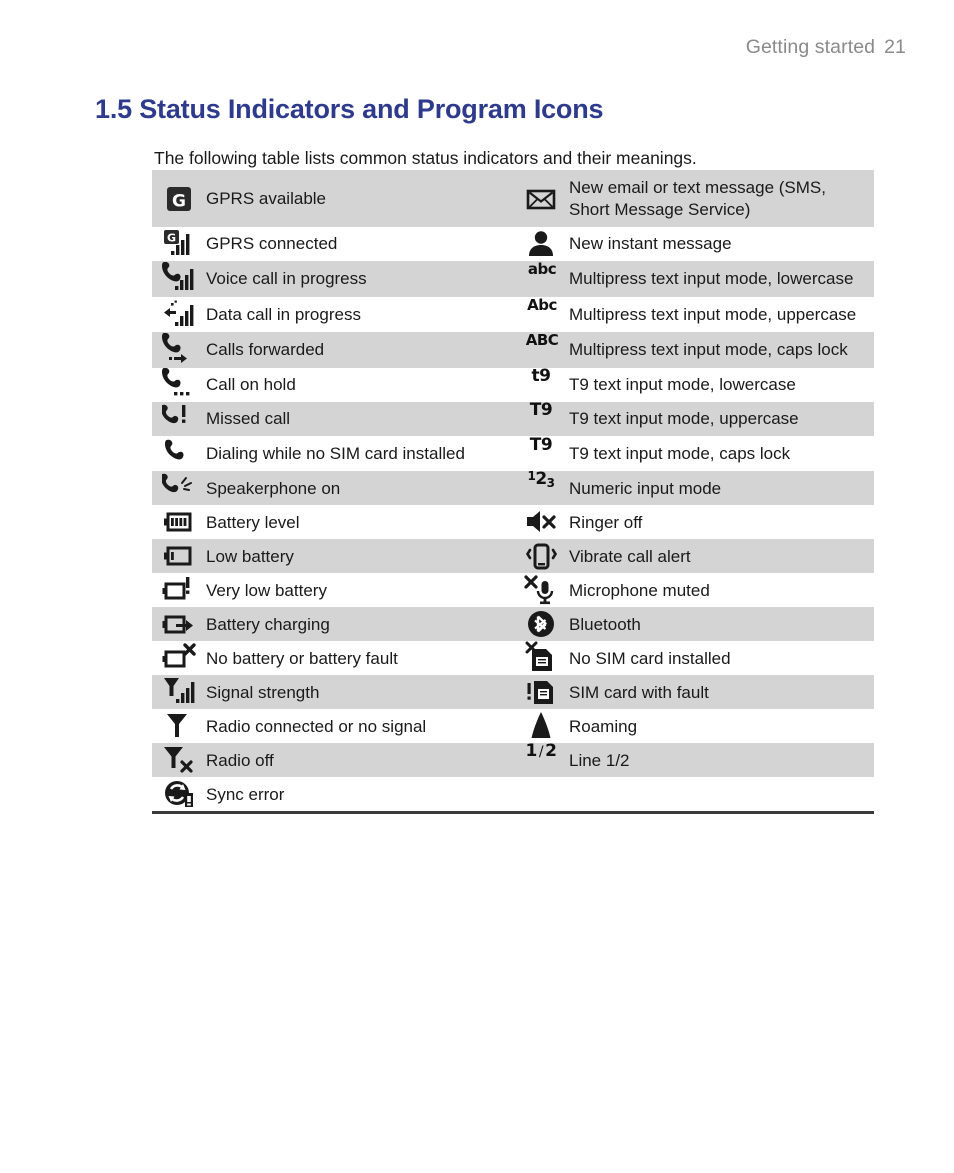  I want to click on battery-level-icon, so click(179, 522).